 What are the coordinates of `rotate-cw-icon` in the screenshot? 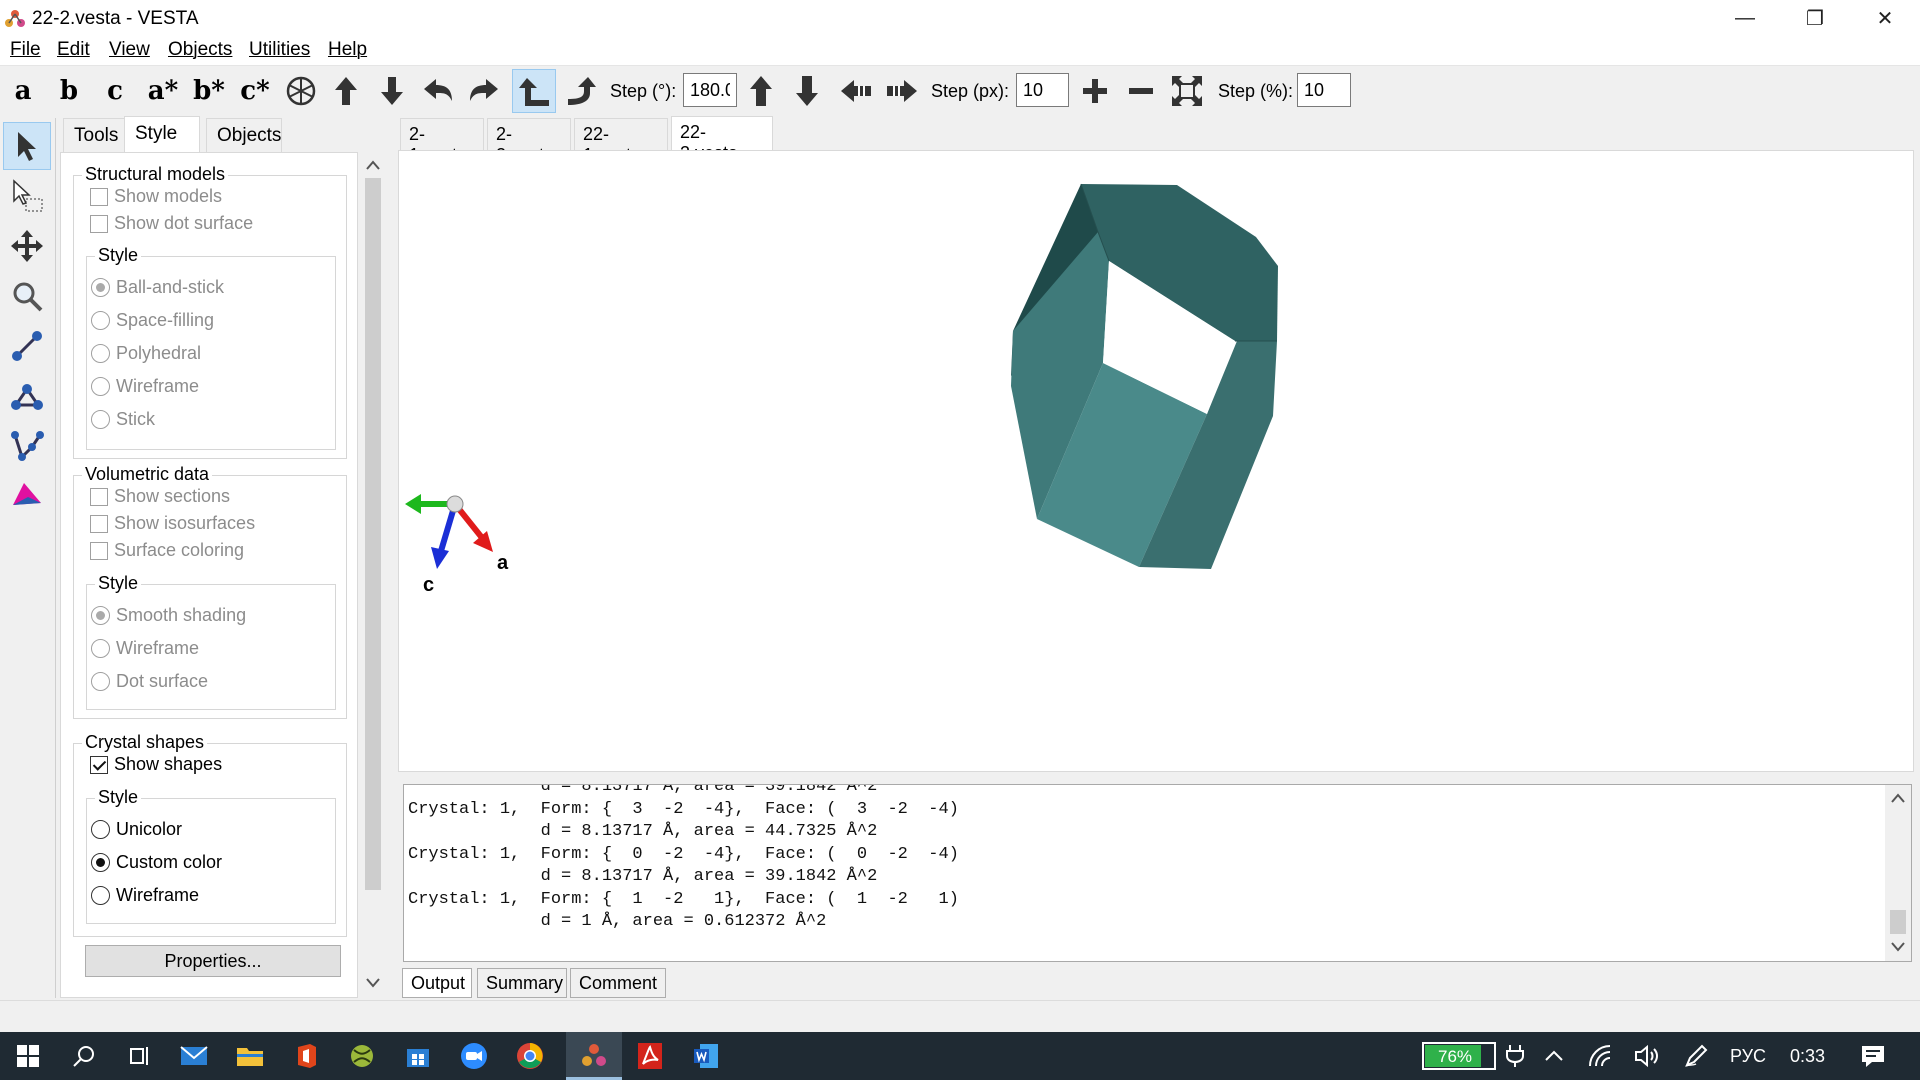 It's located at (580, 91).